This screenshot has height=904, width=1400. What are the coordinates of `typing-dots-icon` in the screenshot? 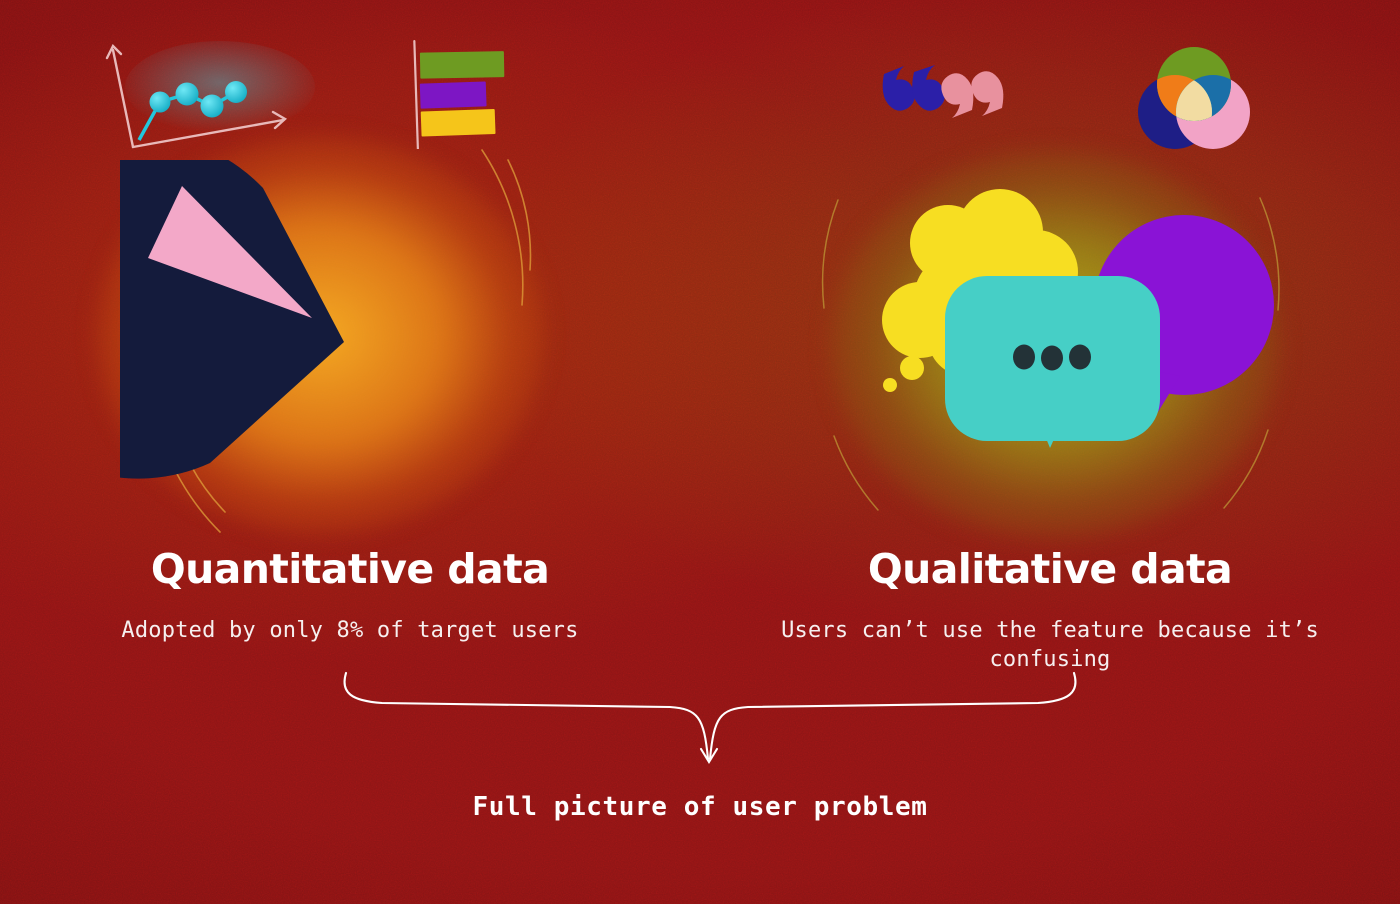 It's located at (1052, 357).